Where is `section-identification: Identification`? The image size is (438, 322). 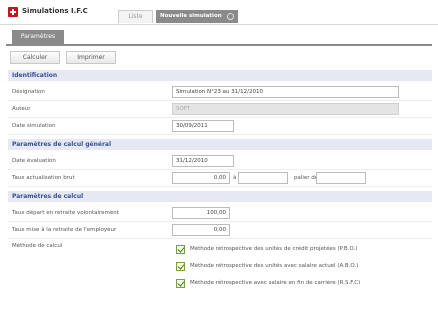
section-identification: Identification is located at coordinates (220, 75).